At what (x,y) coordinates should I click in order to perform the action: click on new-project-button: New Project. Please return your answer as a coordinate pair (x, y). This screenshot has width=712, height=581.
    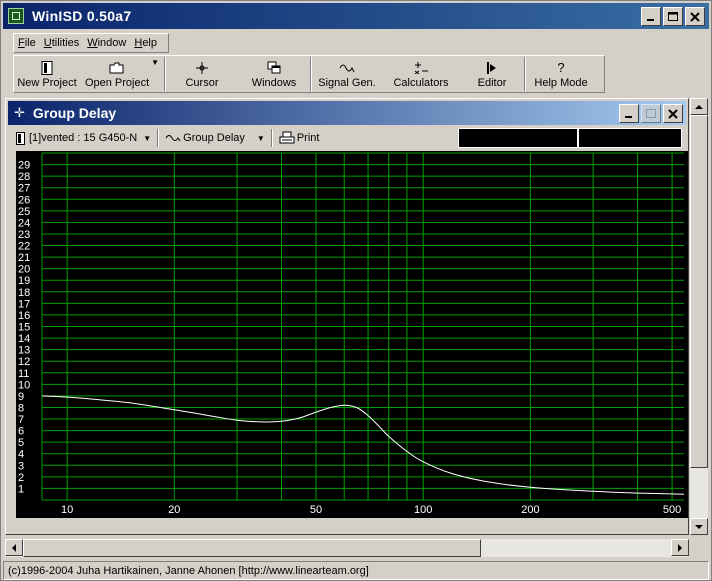
    Looking at the image, I should click on (47, 74).